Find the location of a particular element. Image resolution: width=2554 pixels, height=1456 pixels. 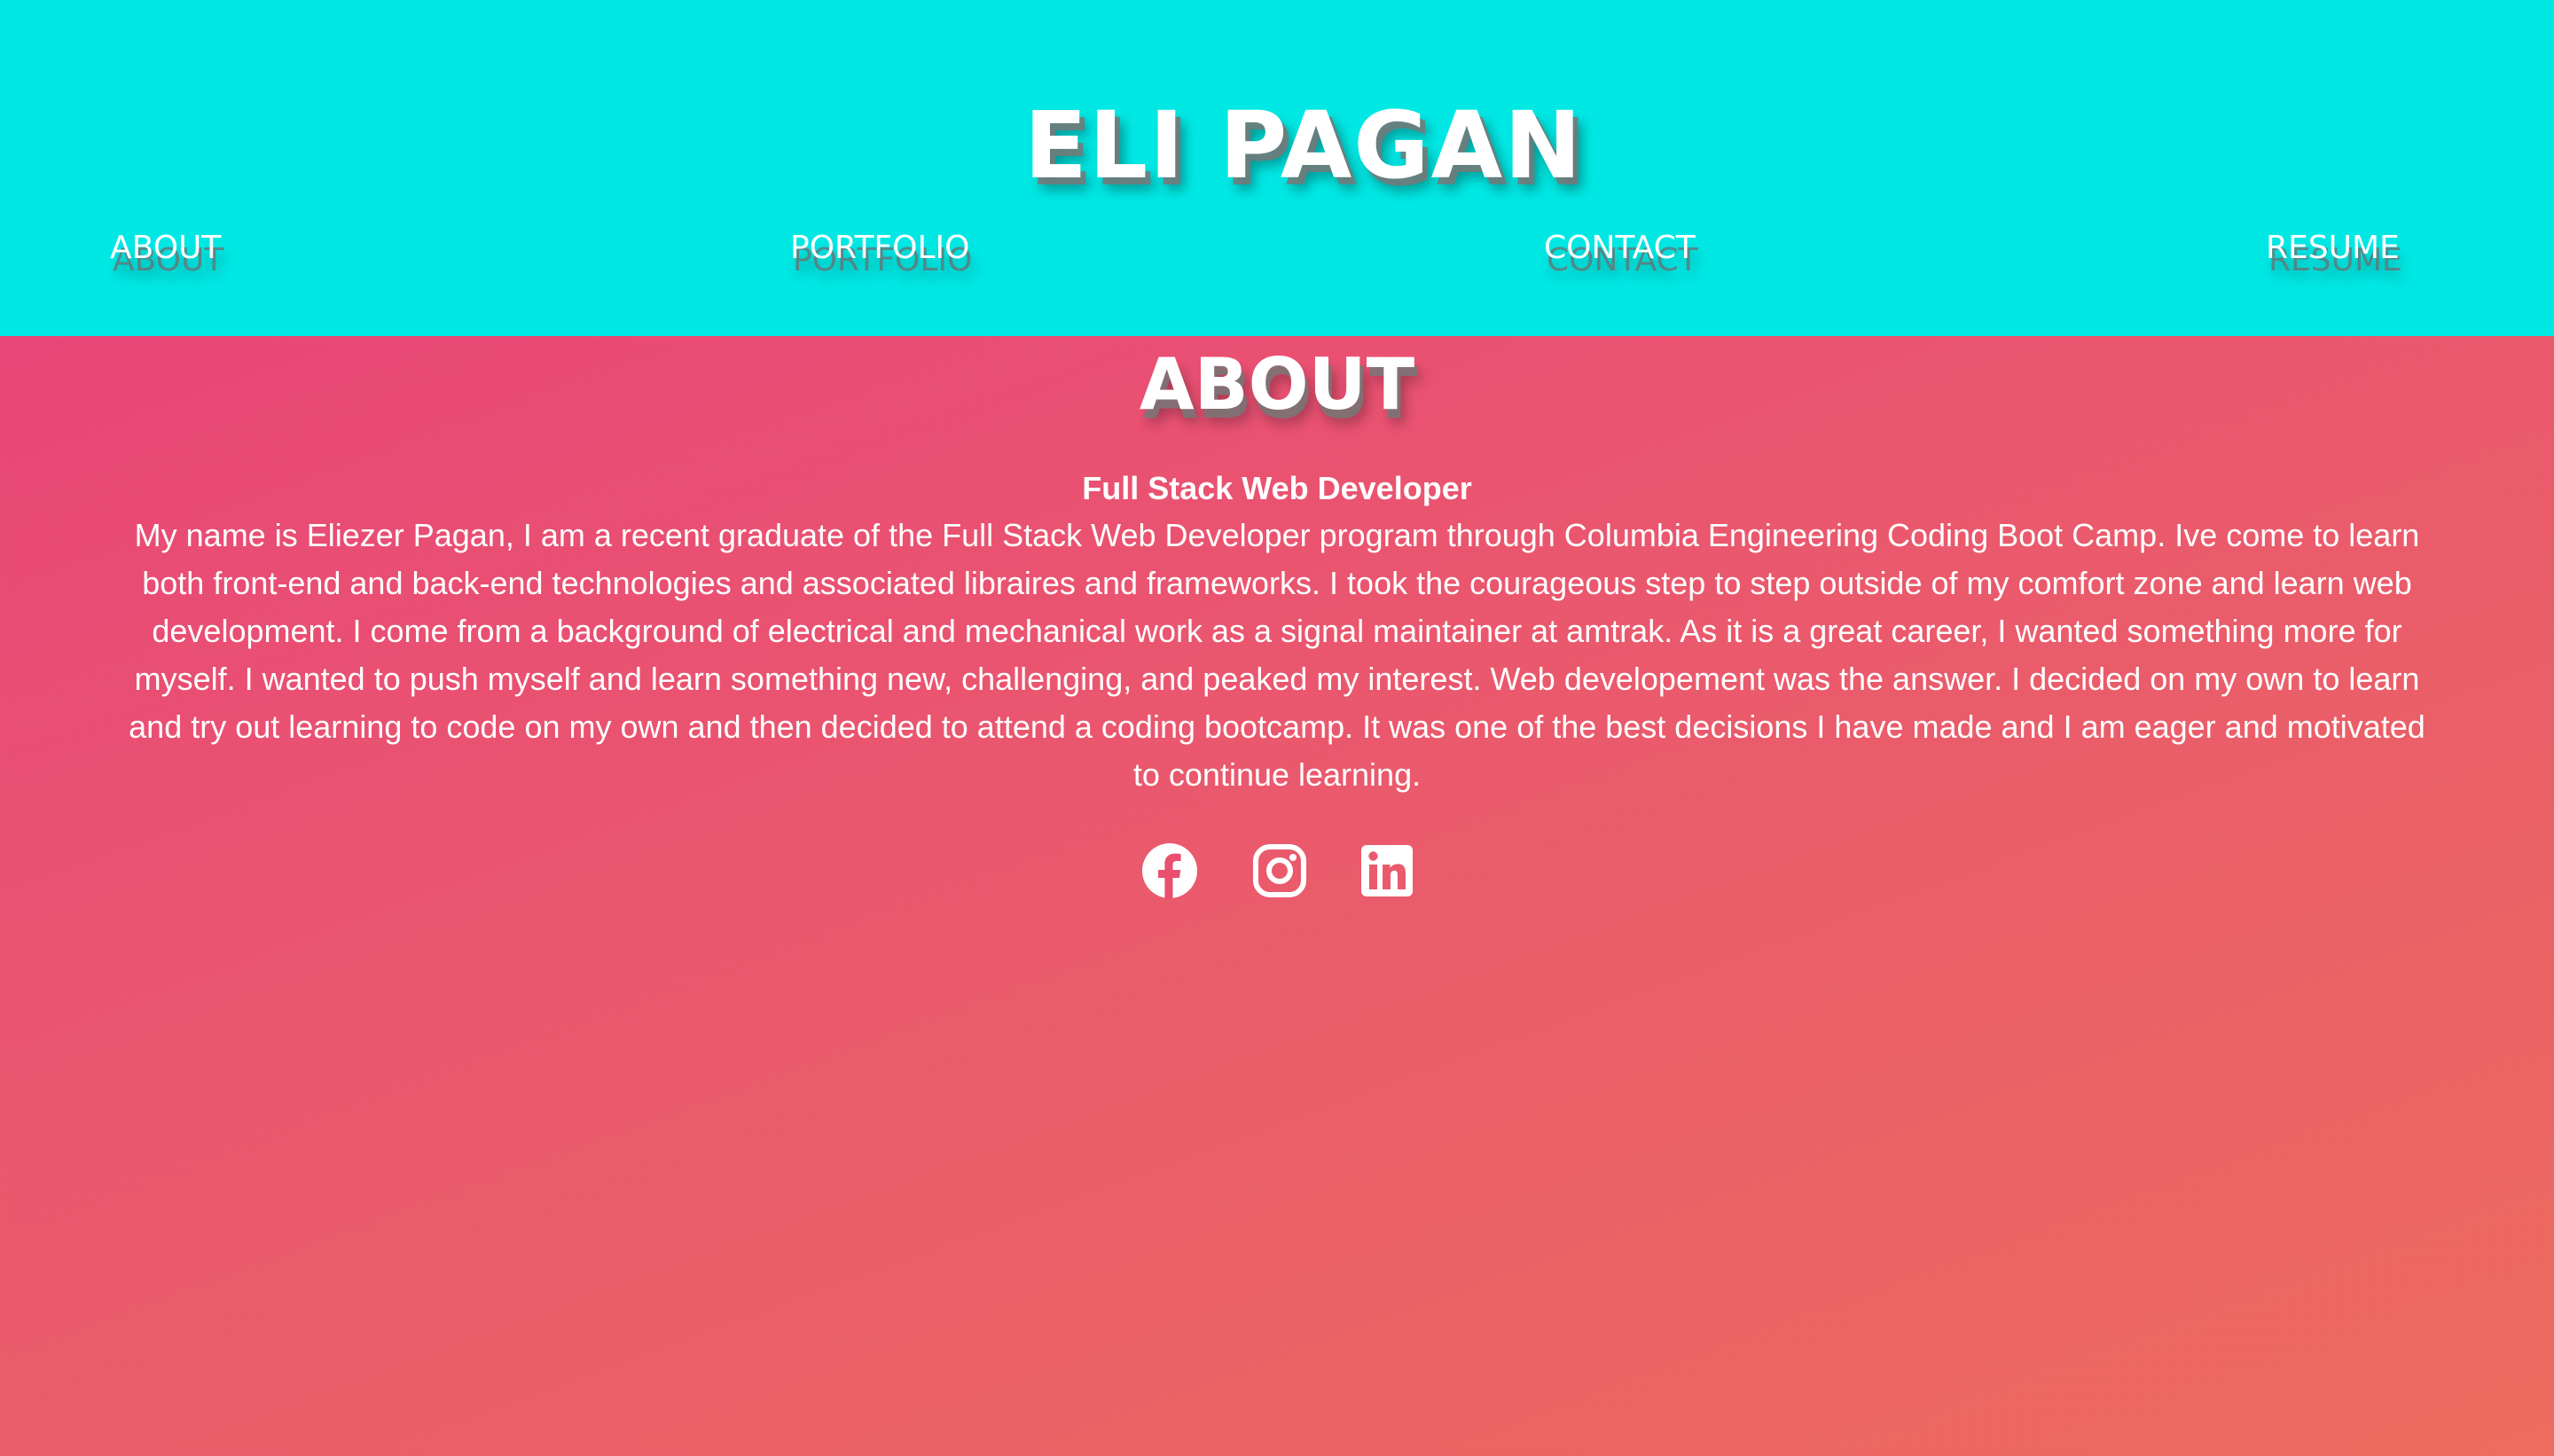

main-nav: ABOUT PORTFOLIO CONTACT RESUME is located at coordinates (1277, 251).